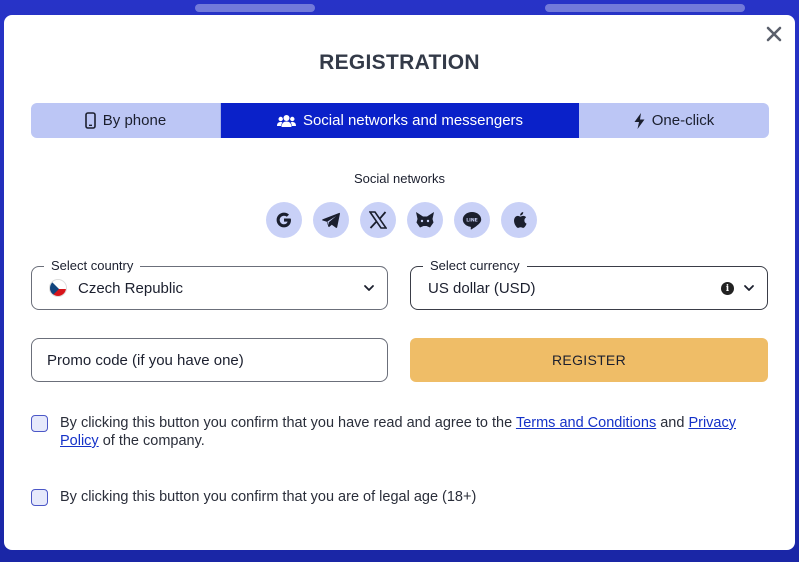  What do you see at coordinates (151, 441) in the screenshot?
I see `terms-suffix-text: of the company.` at bounding box center [151, 441].